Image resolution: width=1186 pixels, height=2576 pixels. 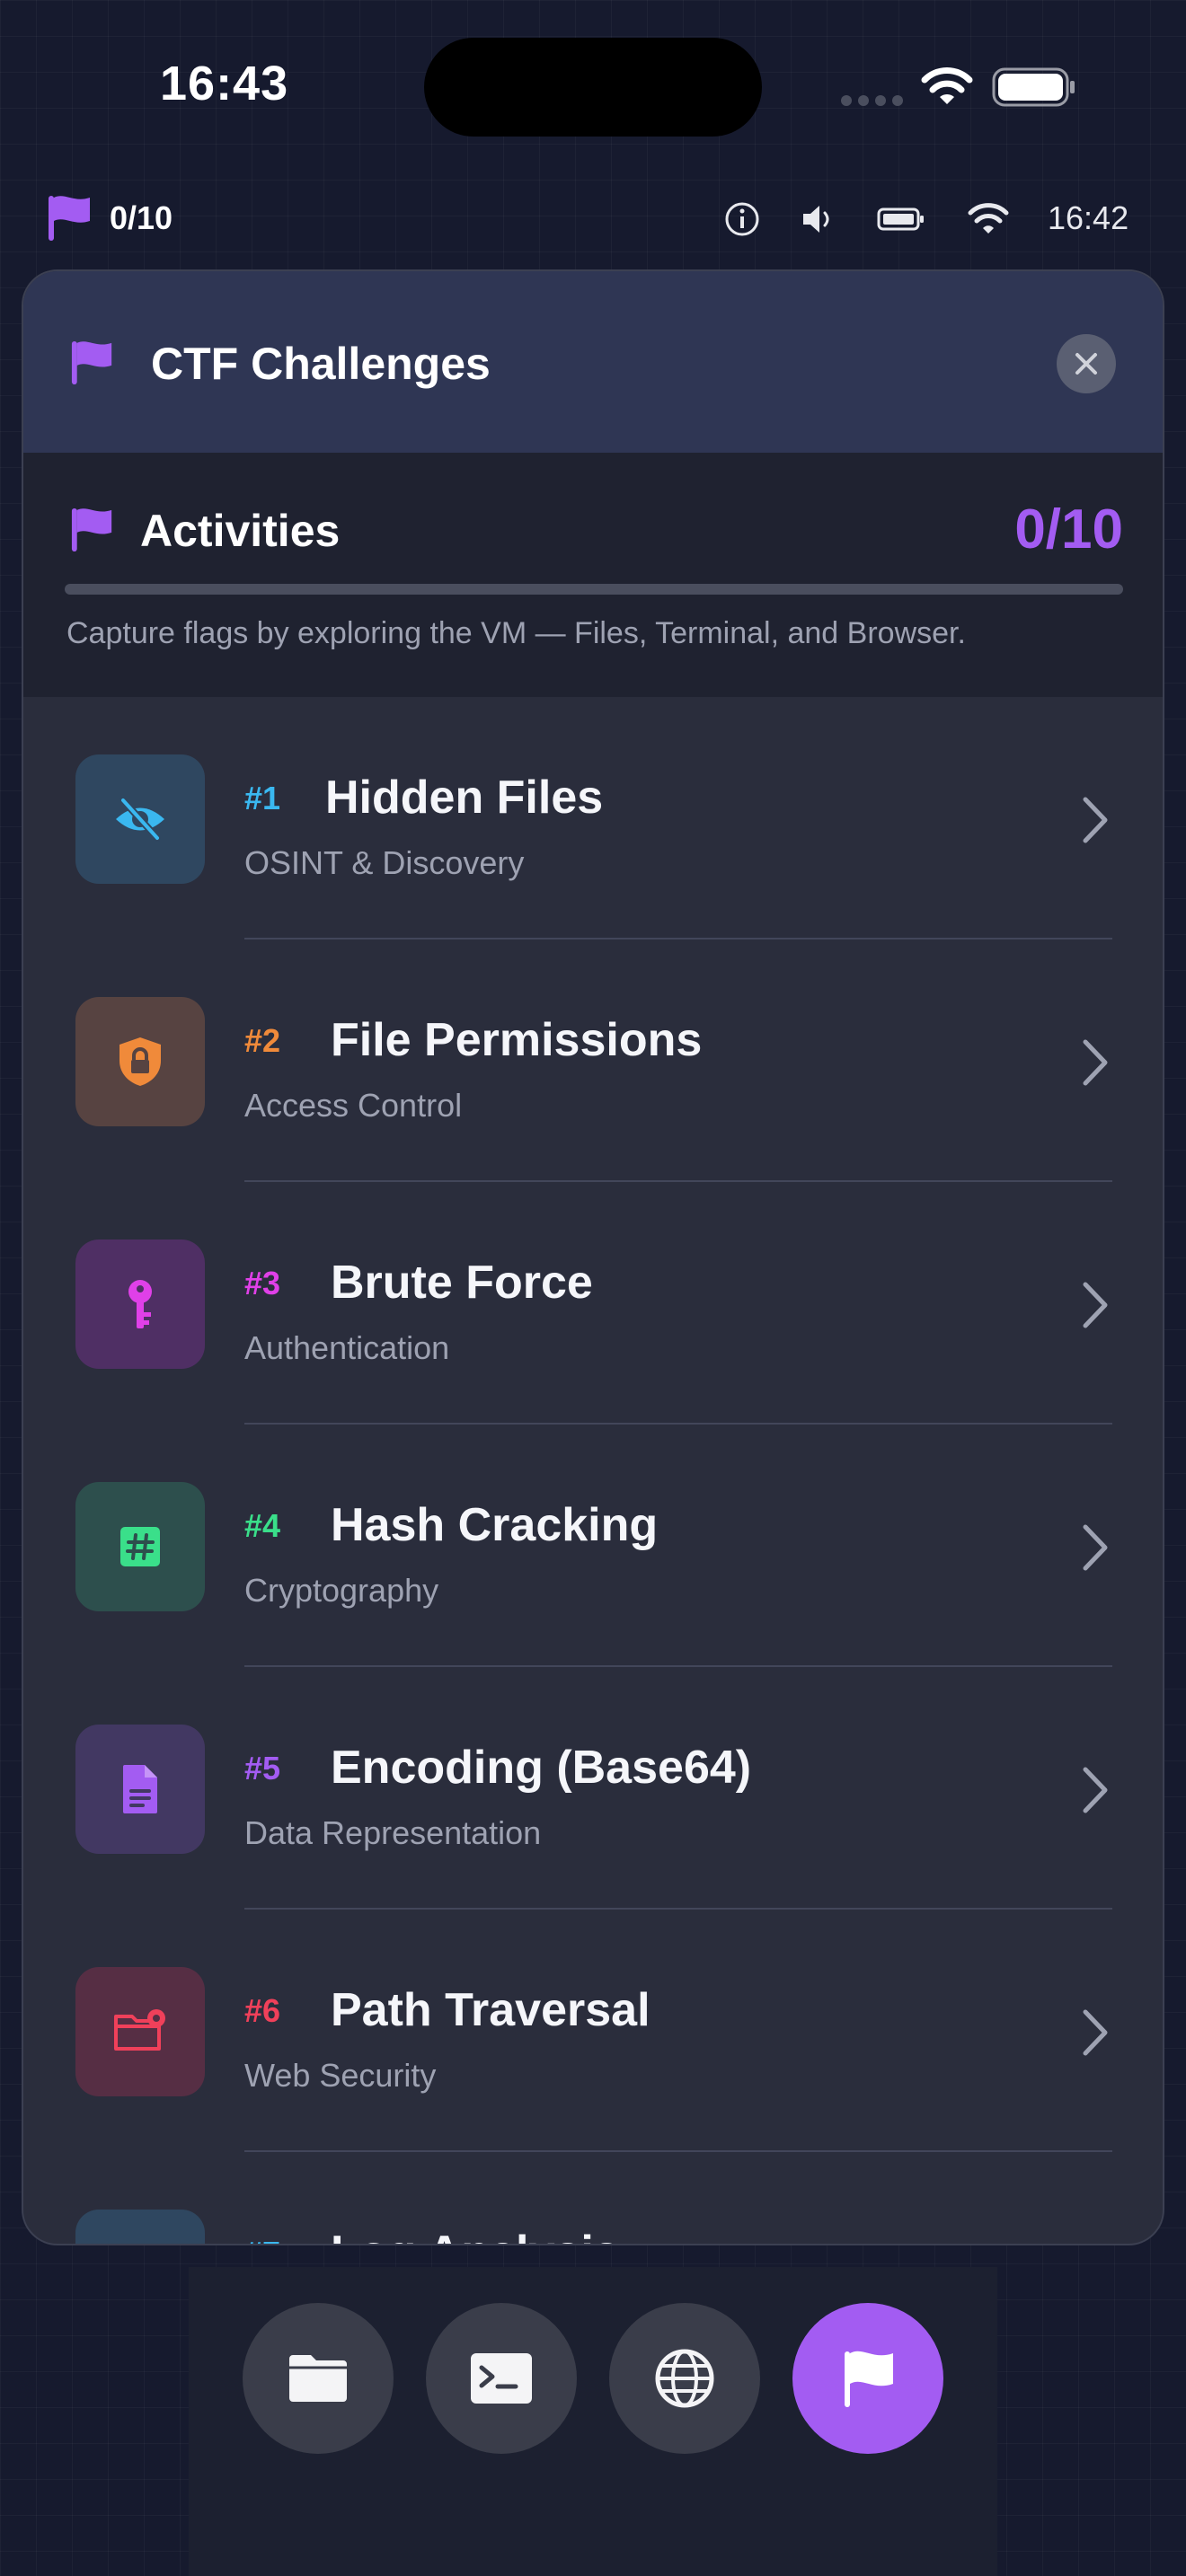 What do you see at coordinates (593, 2198) in the screenshot?
I see `challenge-row-log-analysis: #7 Log Analysis` at bounding box center [593, 2198].